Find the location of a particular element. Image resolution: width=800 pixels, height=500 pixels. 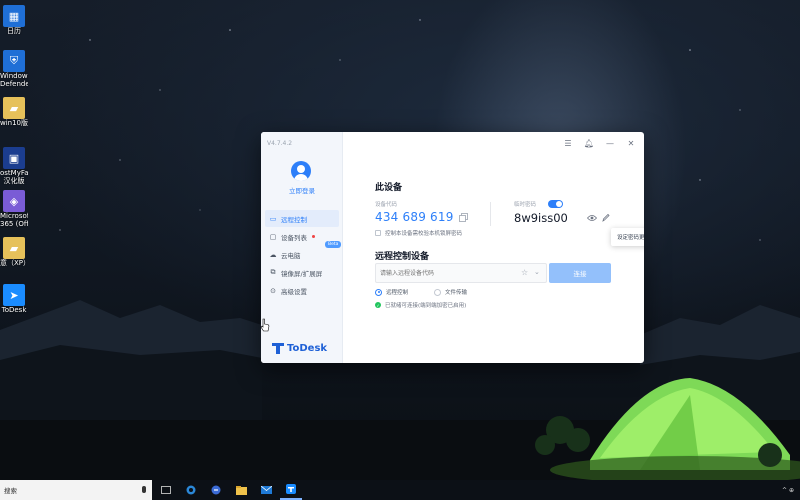

desktop-icon-calendar-app: ▦ 日历 is located at coordinates (14, 20).